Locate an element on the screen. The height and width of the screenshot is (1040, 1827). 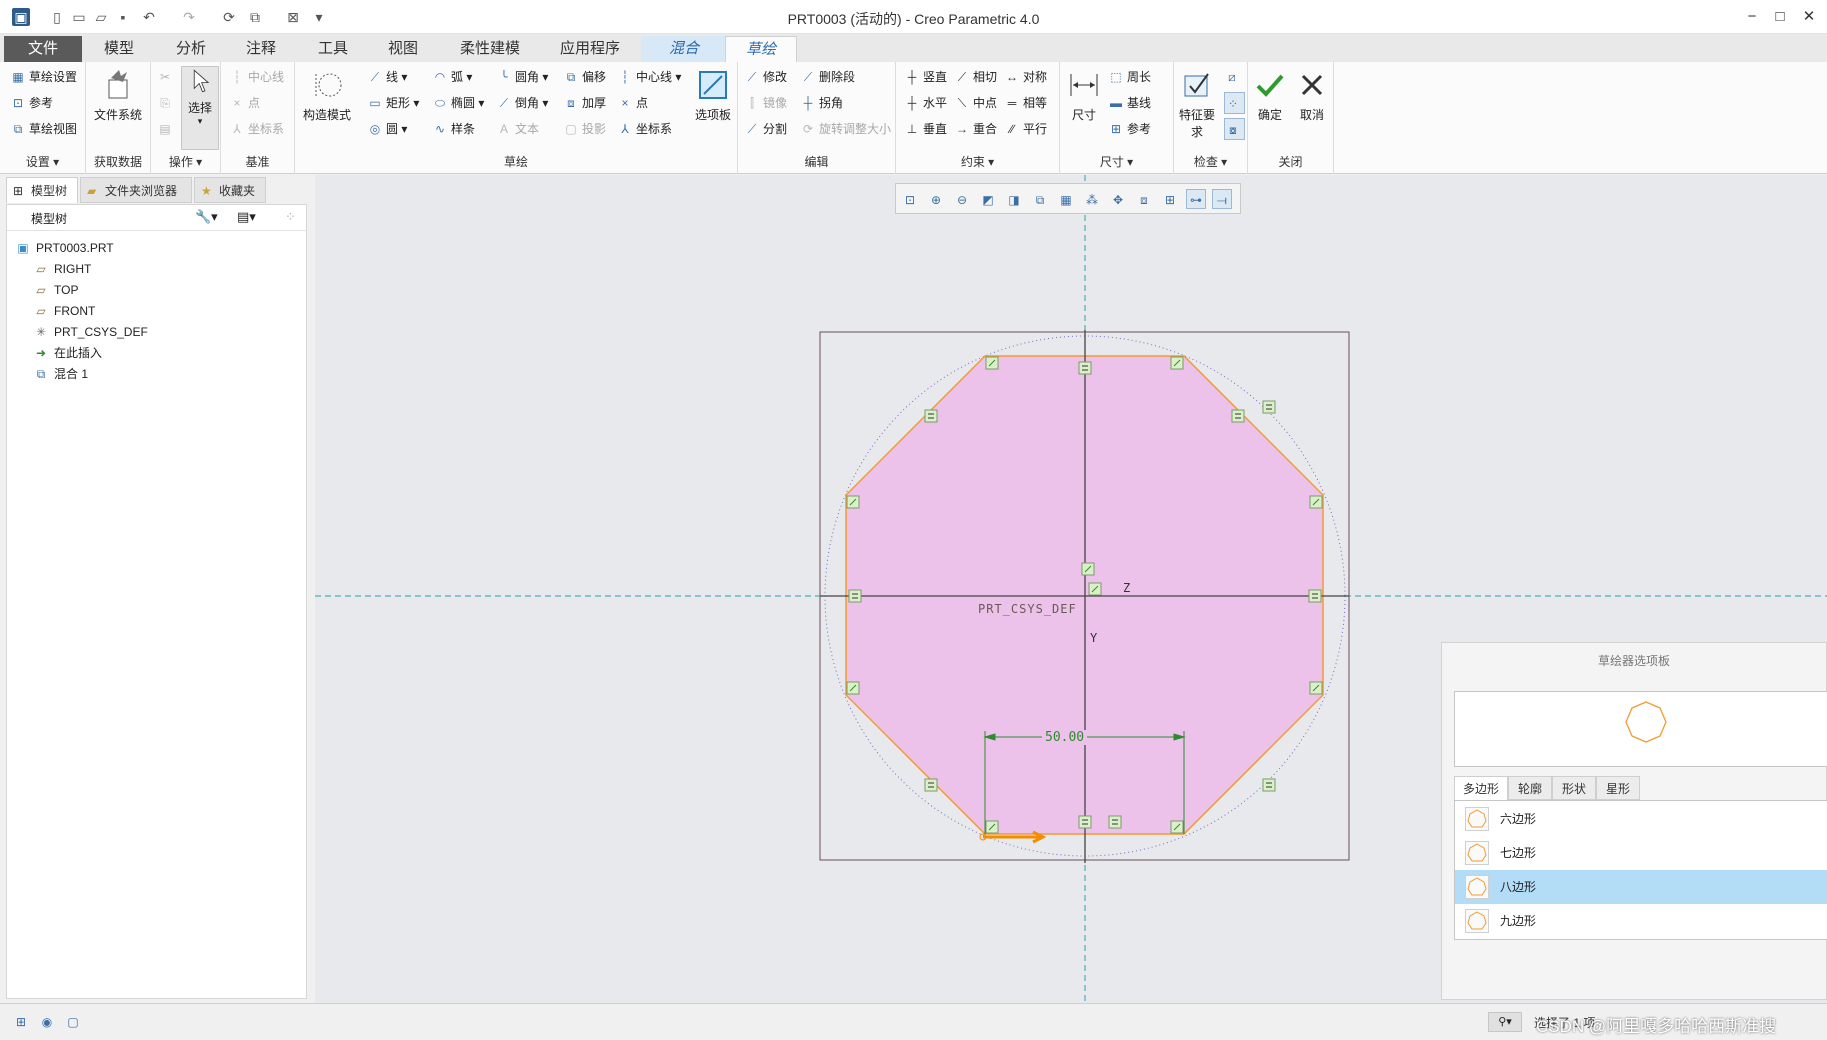
sketcher-display-icon: ⊶ is located at coordinates (1196, 199).